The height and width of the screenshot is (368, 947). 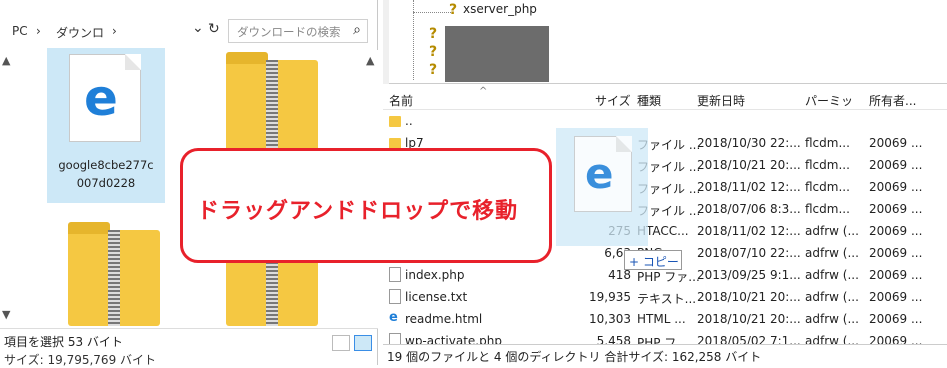 I want to click on tree-node-label: xserver_php, so click(x=500, y=9).